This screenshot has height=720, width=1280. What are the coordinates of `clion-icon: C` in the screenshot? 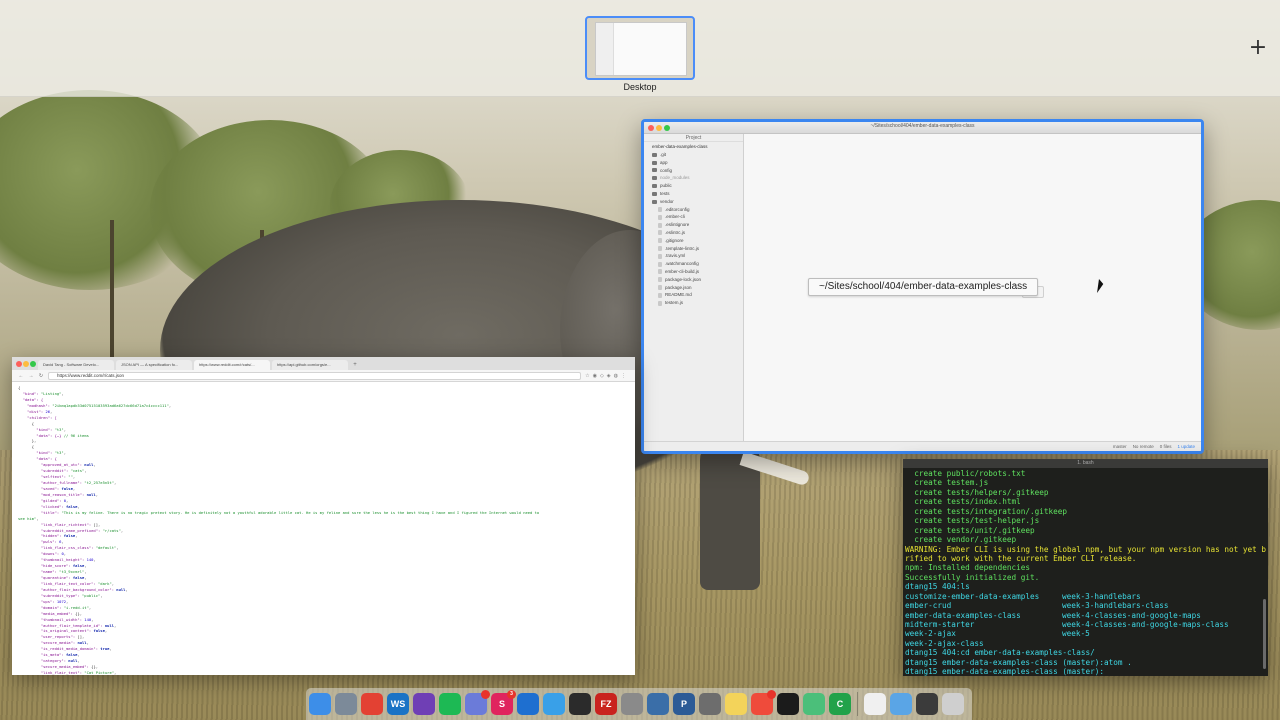 It's located at (840, 704).